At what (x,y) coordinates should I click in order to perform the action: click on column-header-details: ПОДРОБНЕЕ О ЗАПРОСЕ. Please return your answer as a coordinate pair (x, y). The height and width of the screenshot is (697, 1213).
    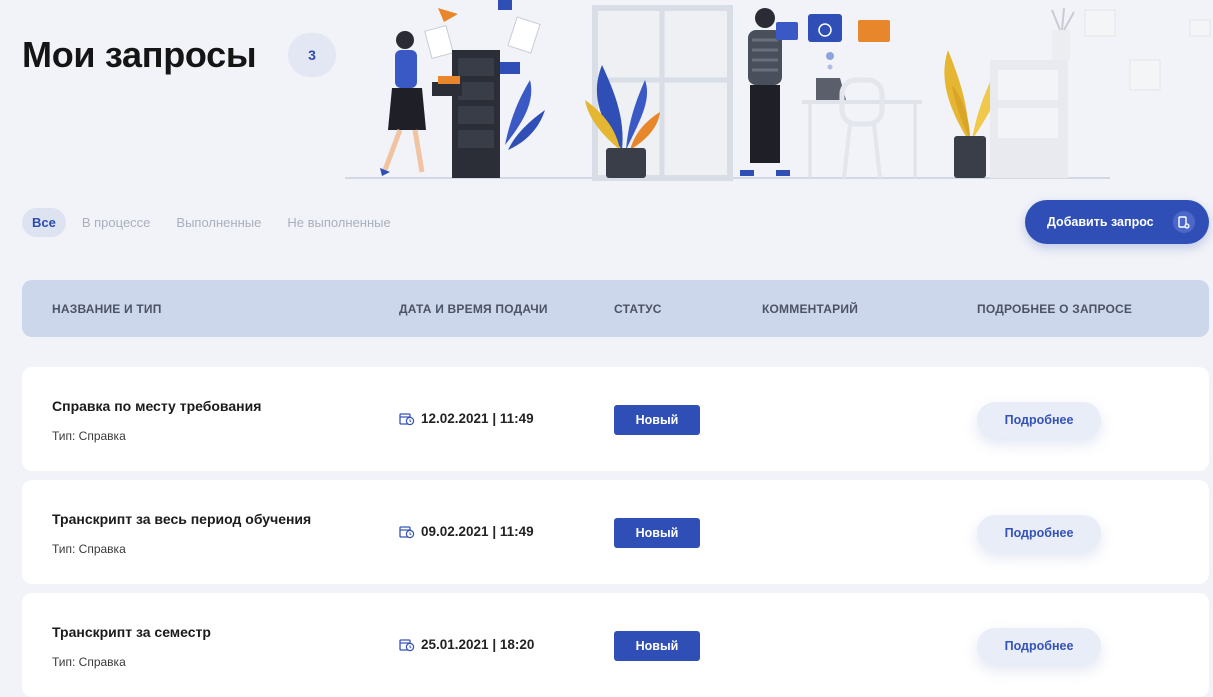
    Looking at the image, I should click on (1055, 309).